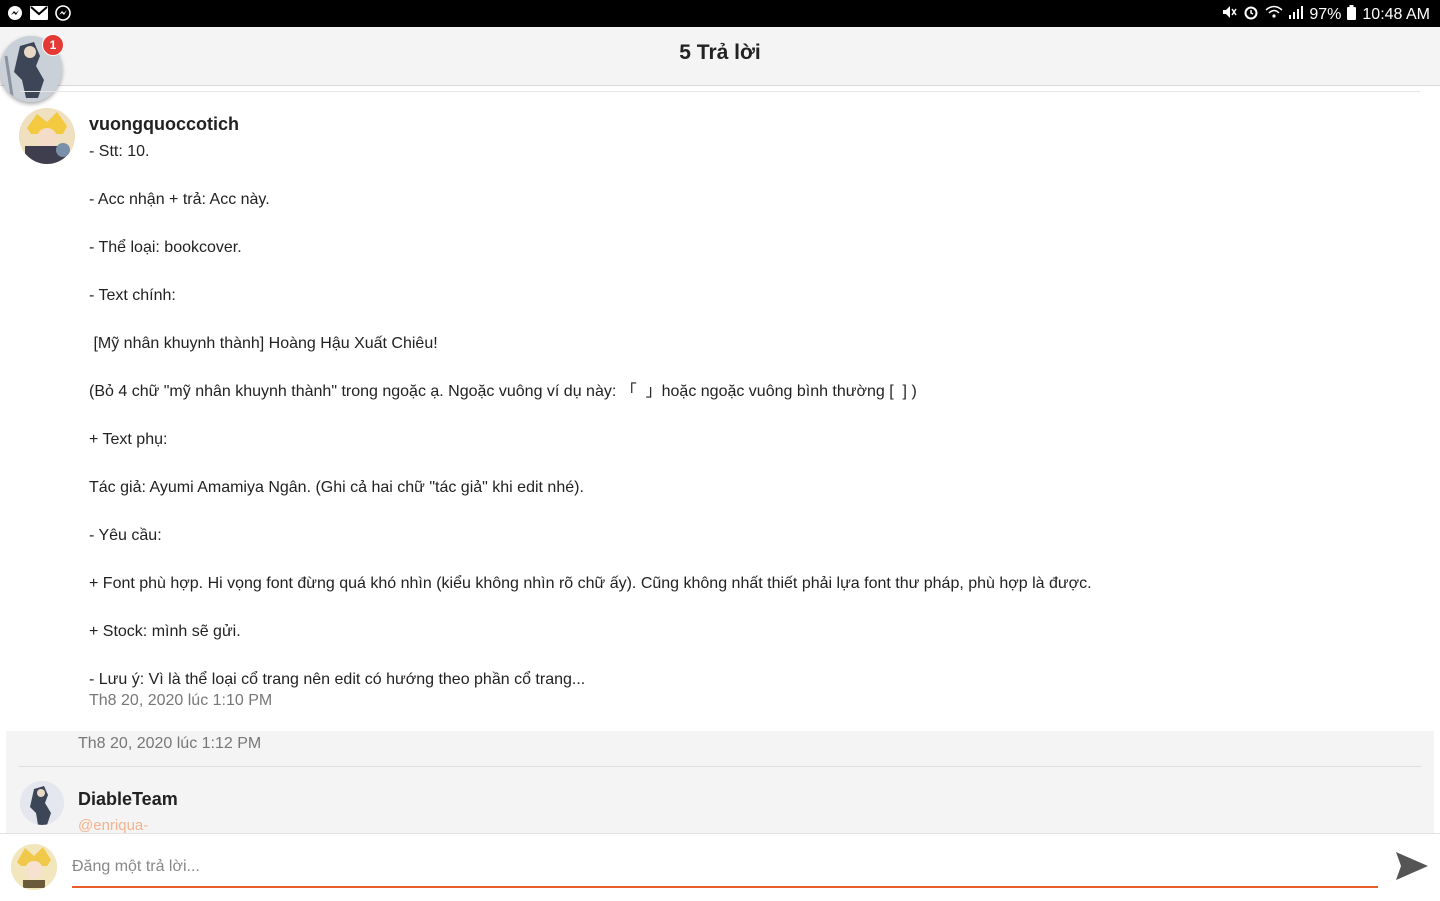 The width and height of the screenshot is (1440, 901). What do you see at coordinates (132, 295) in the screenshot?
I see `post-line: - Text chính:` at bounding box center [132, 295].